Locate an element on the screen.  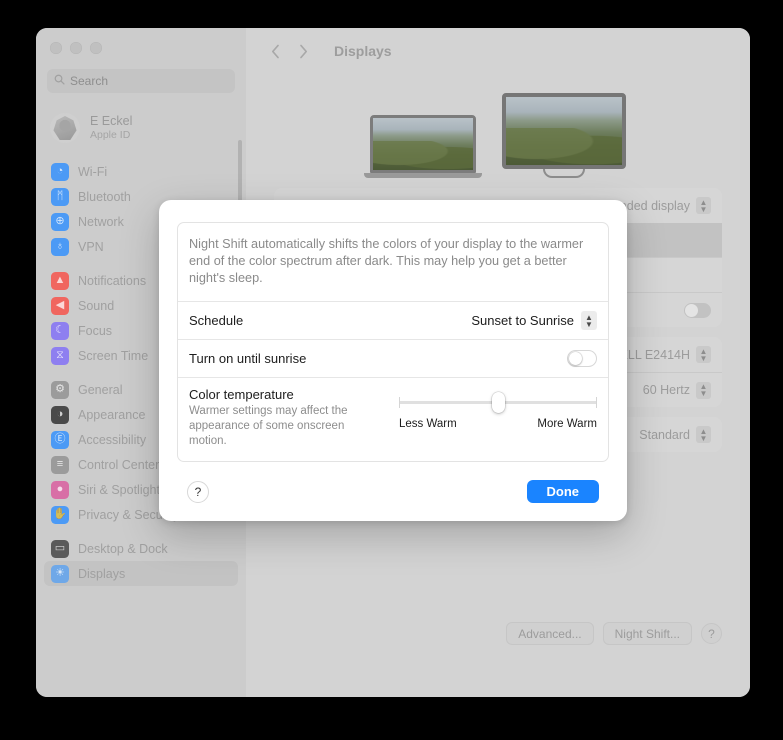
sidebar-item-desktop-dock: ▭ Desktop & Dock is located at coordinates (141, 548).